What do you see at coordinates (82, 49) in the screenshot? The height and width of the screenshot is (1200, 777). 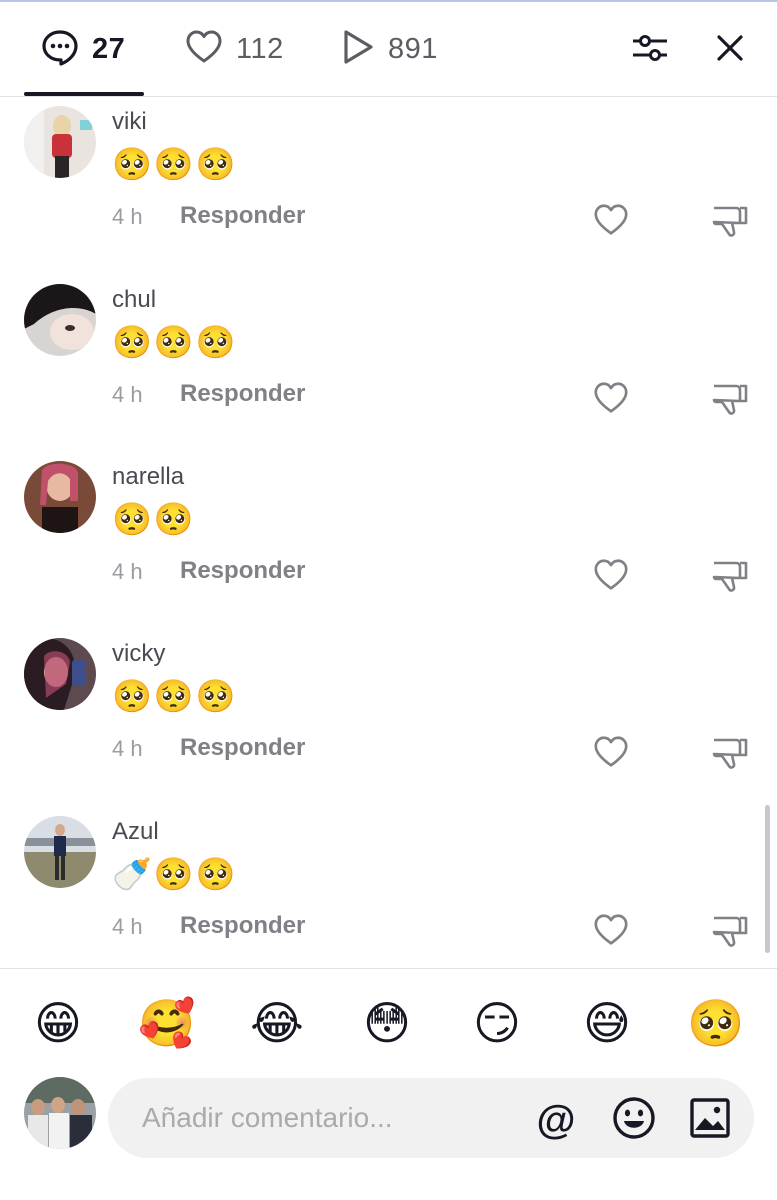 I see `tab-comments: 27` at bounding box center [82, 49].